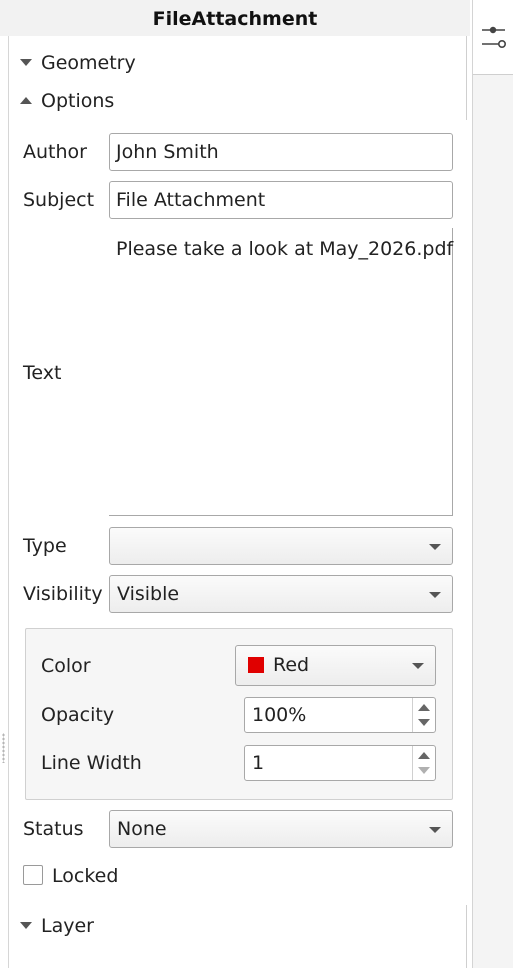 This screenshot has width=513, height=968. What do you see at coordinates (238, 63) in the screenshot?
I see `section-geometry-header: Geometry` at bounding box center [238, 63].